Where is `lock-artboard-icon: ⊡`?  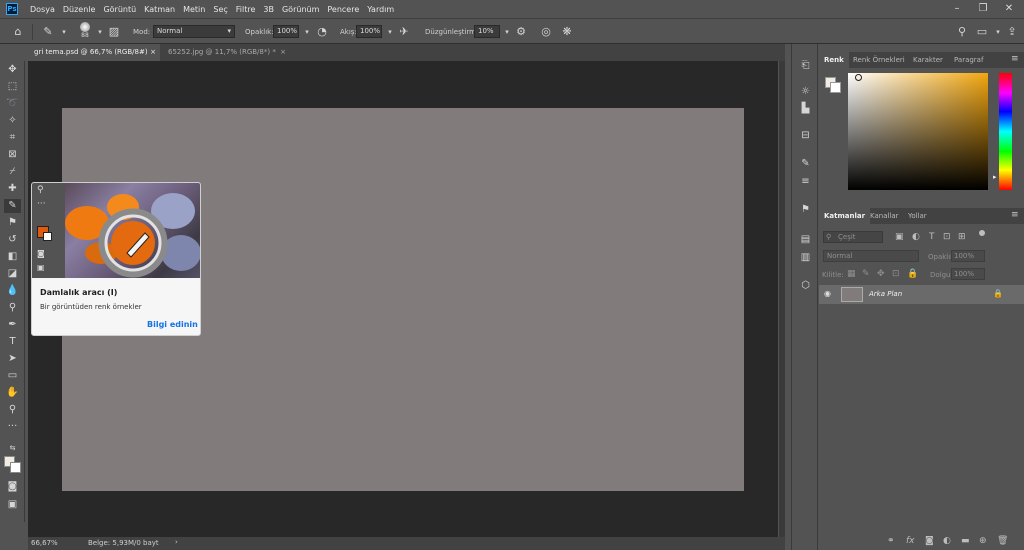 lock-artboard-icon: ⊡ is located at coordinates (896, 274).